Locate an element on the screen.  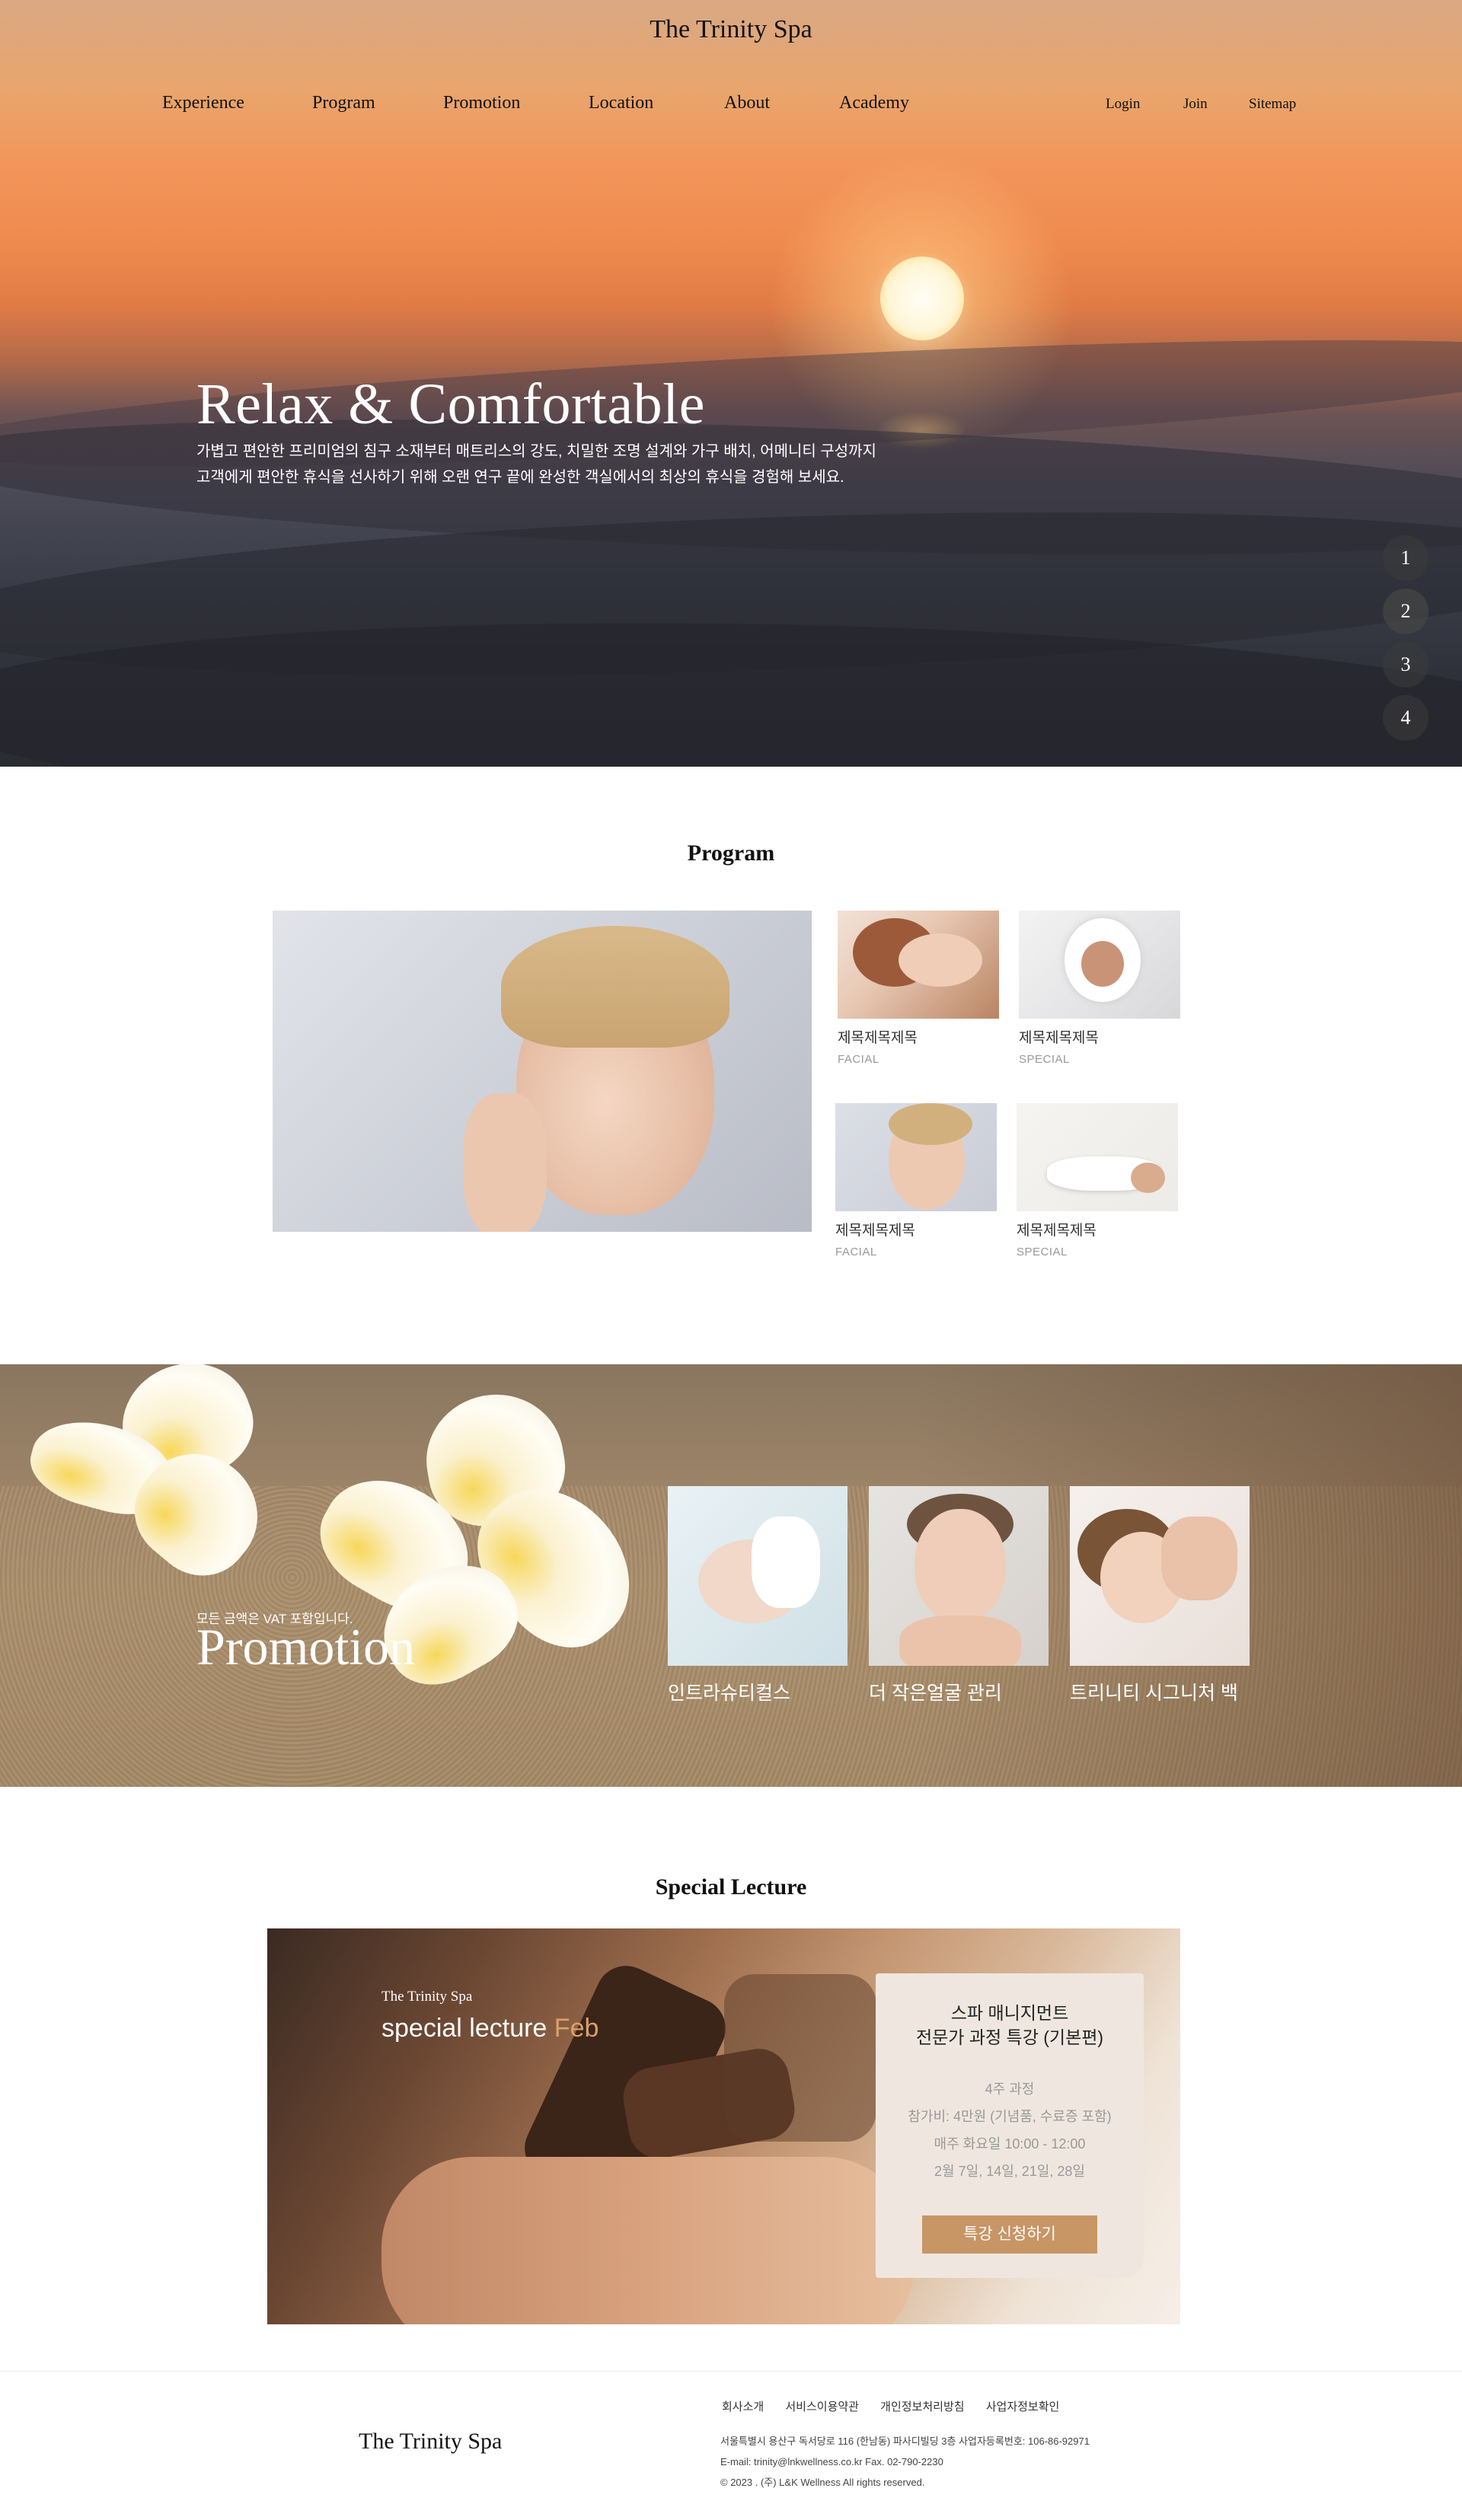
program-section-title: Program is located at coordinates (731, 853).